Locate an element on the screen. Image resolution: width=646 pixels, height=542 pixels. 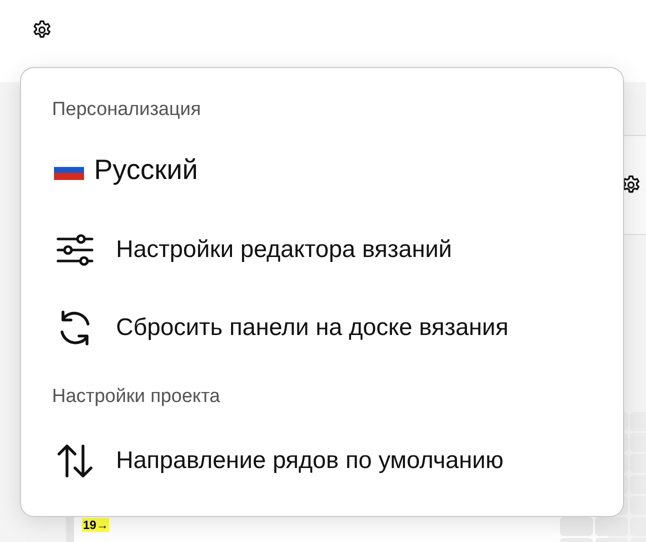
language-menu-item: Русский is located at coordinates (322, 170).